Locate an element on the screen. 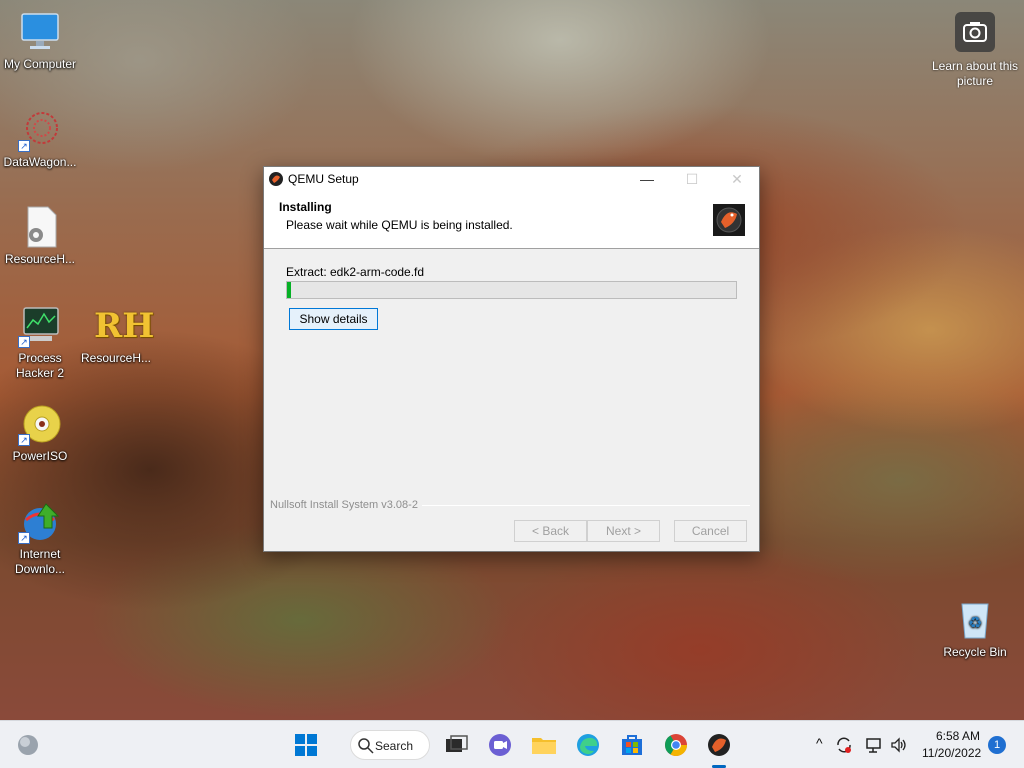  notification-badge: 1 is located at coordinates (997, 745).